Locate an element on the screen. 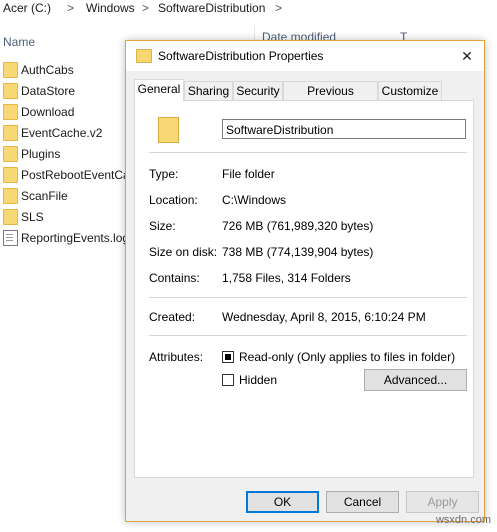 This screenshot has height=532, width=497. list-item: DataStore is located at coordinates (65, 91).